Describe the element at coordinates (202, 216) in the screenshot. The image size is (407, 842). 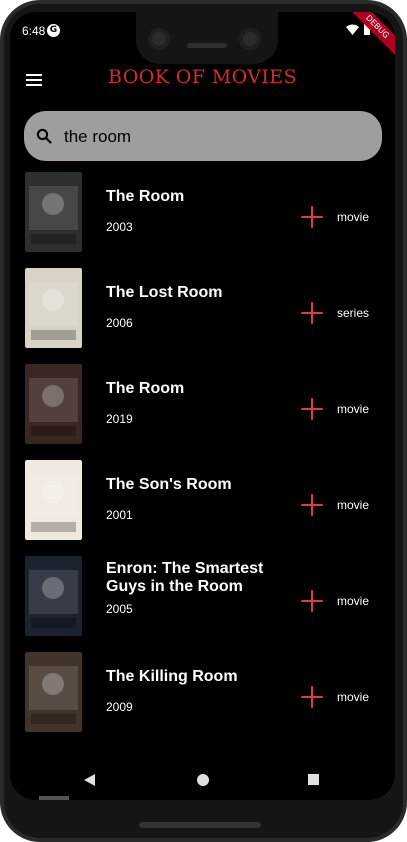
I see `list-item: The Room 2003 movie` at that location.